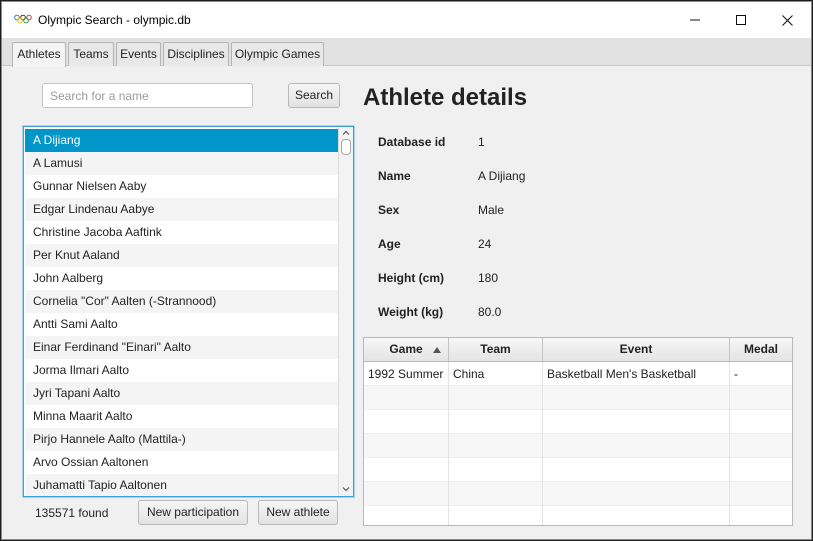  Describe the element at coordinates (193, 512) in the screenshot. I see `new-participation-button: New participation` at that location.